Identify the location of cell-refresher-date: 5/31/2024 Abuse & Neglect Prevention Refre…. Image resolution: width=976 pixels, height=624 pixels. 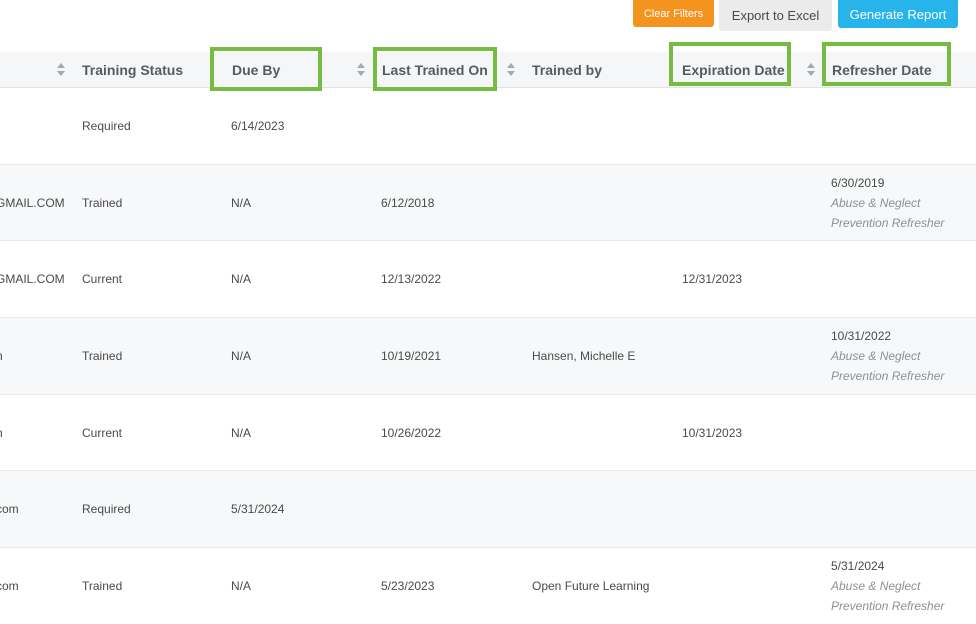
(887, 586).